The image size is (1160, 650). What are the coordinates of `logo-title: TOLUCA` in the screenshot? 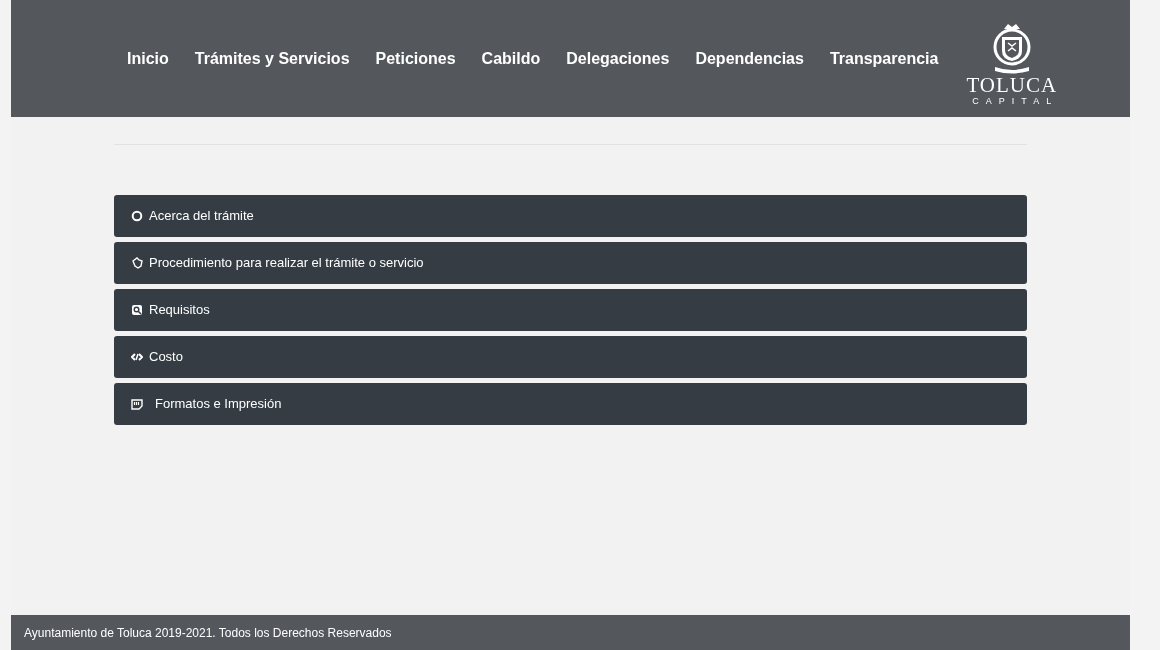 It's located at (1012, 85).